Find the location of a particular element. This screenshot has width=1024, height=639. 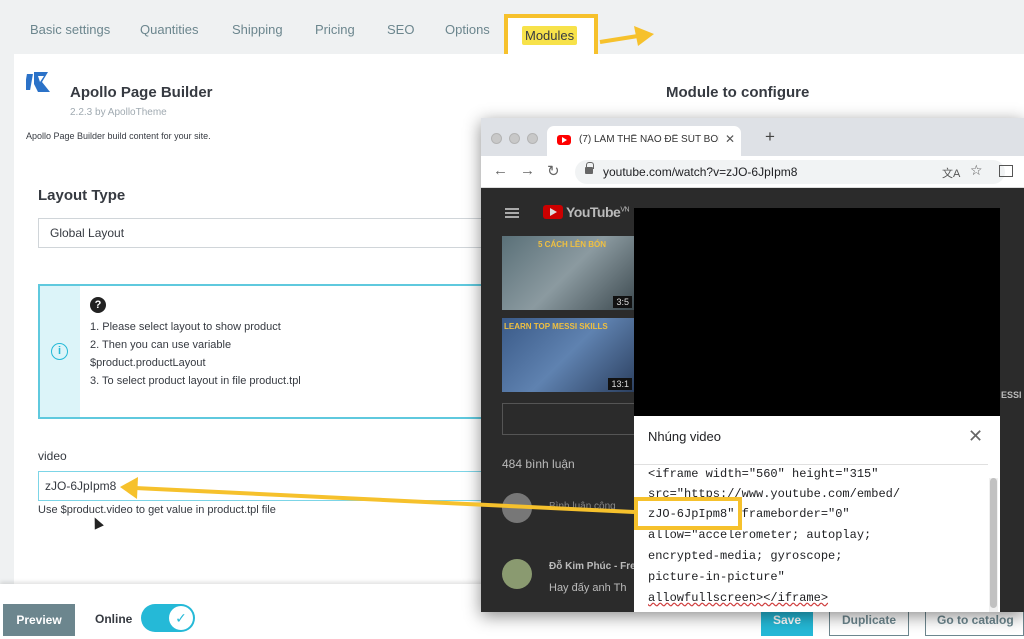

module-version: 2.2.3 by ApolloTheme is located at coordinates (118, 112).